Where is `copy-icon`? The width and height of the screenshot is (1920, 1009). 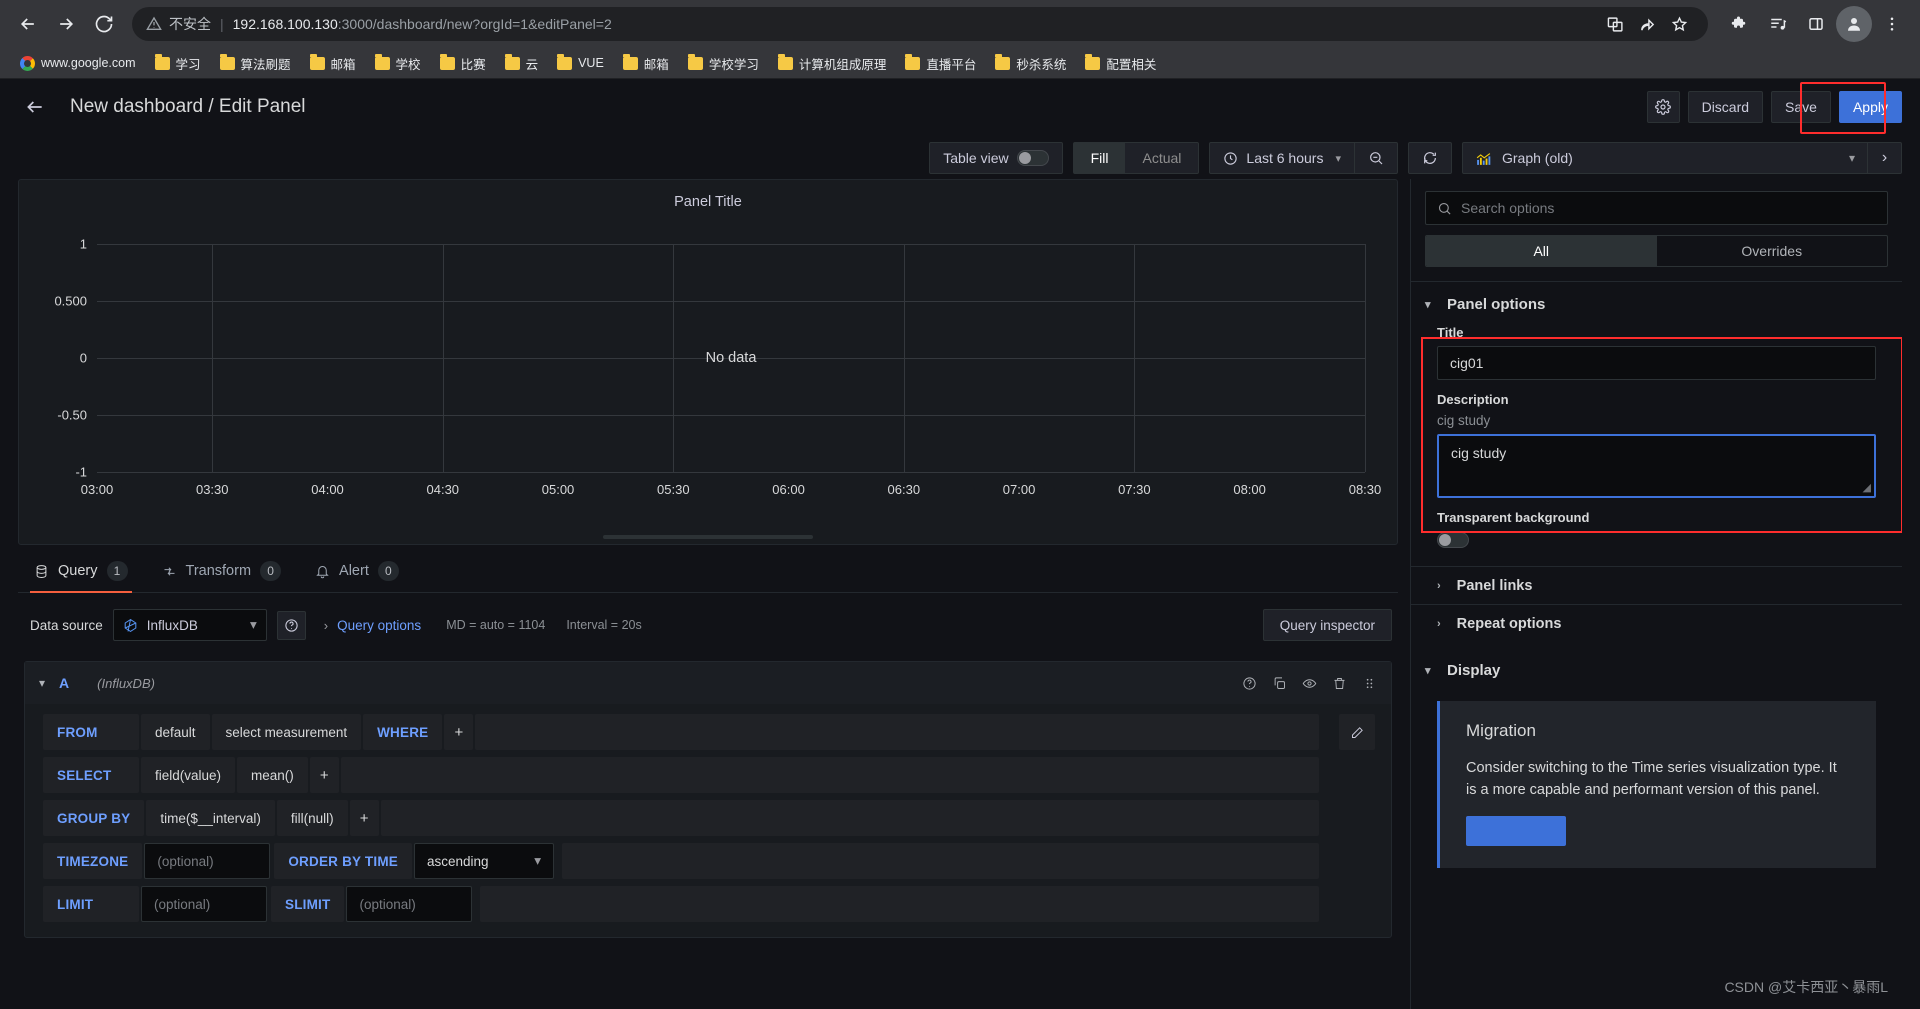 copy-icon is located at coordinates (1279, 683).